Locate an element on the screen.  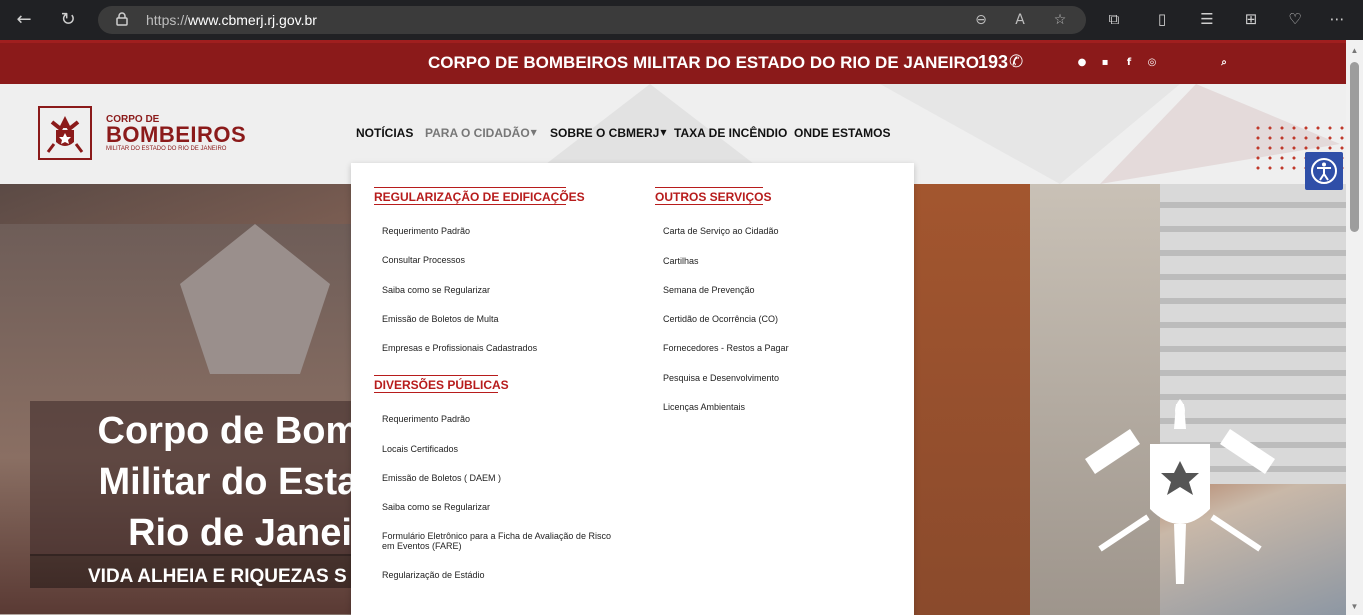
nav-onde-estamos: ONDE ESTAMOS is located at coordinates (842, 133).